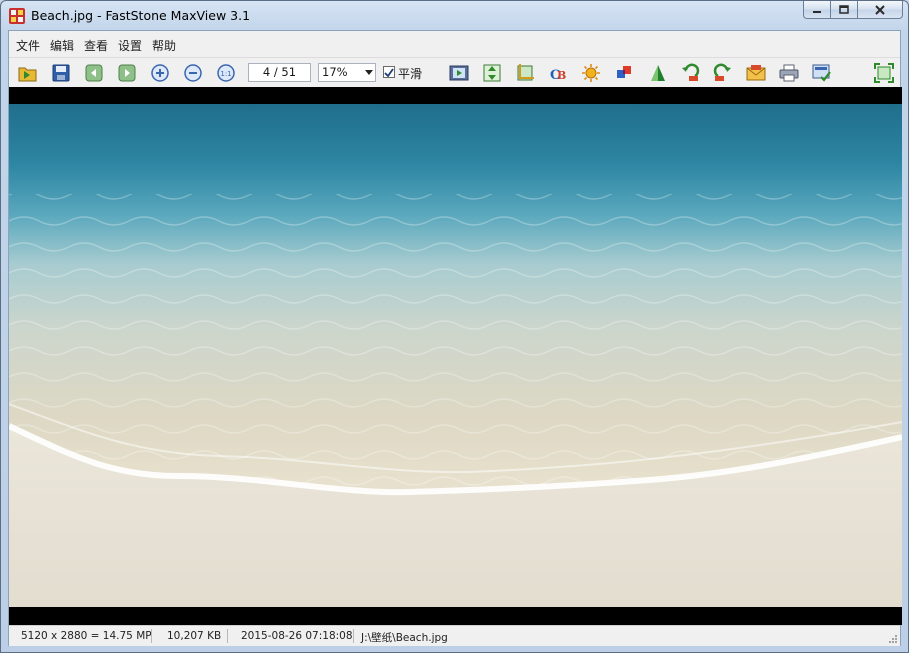  Describe the element at coordinates (624, 73) in the screenshot. I see `color-adjust-icon` at that location.